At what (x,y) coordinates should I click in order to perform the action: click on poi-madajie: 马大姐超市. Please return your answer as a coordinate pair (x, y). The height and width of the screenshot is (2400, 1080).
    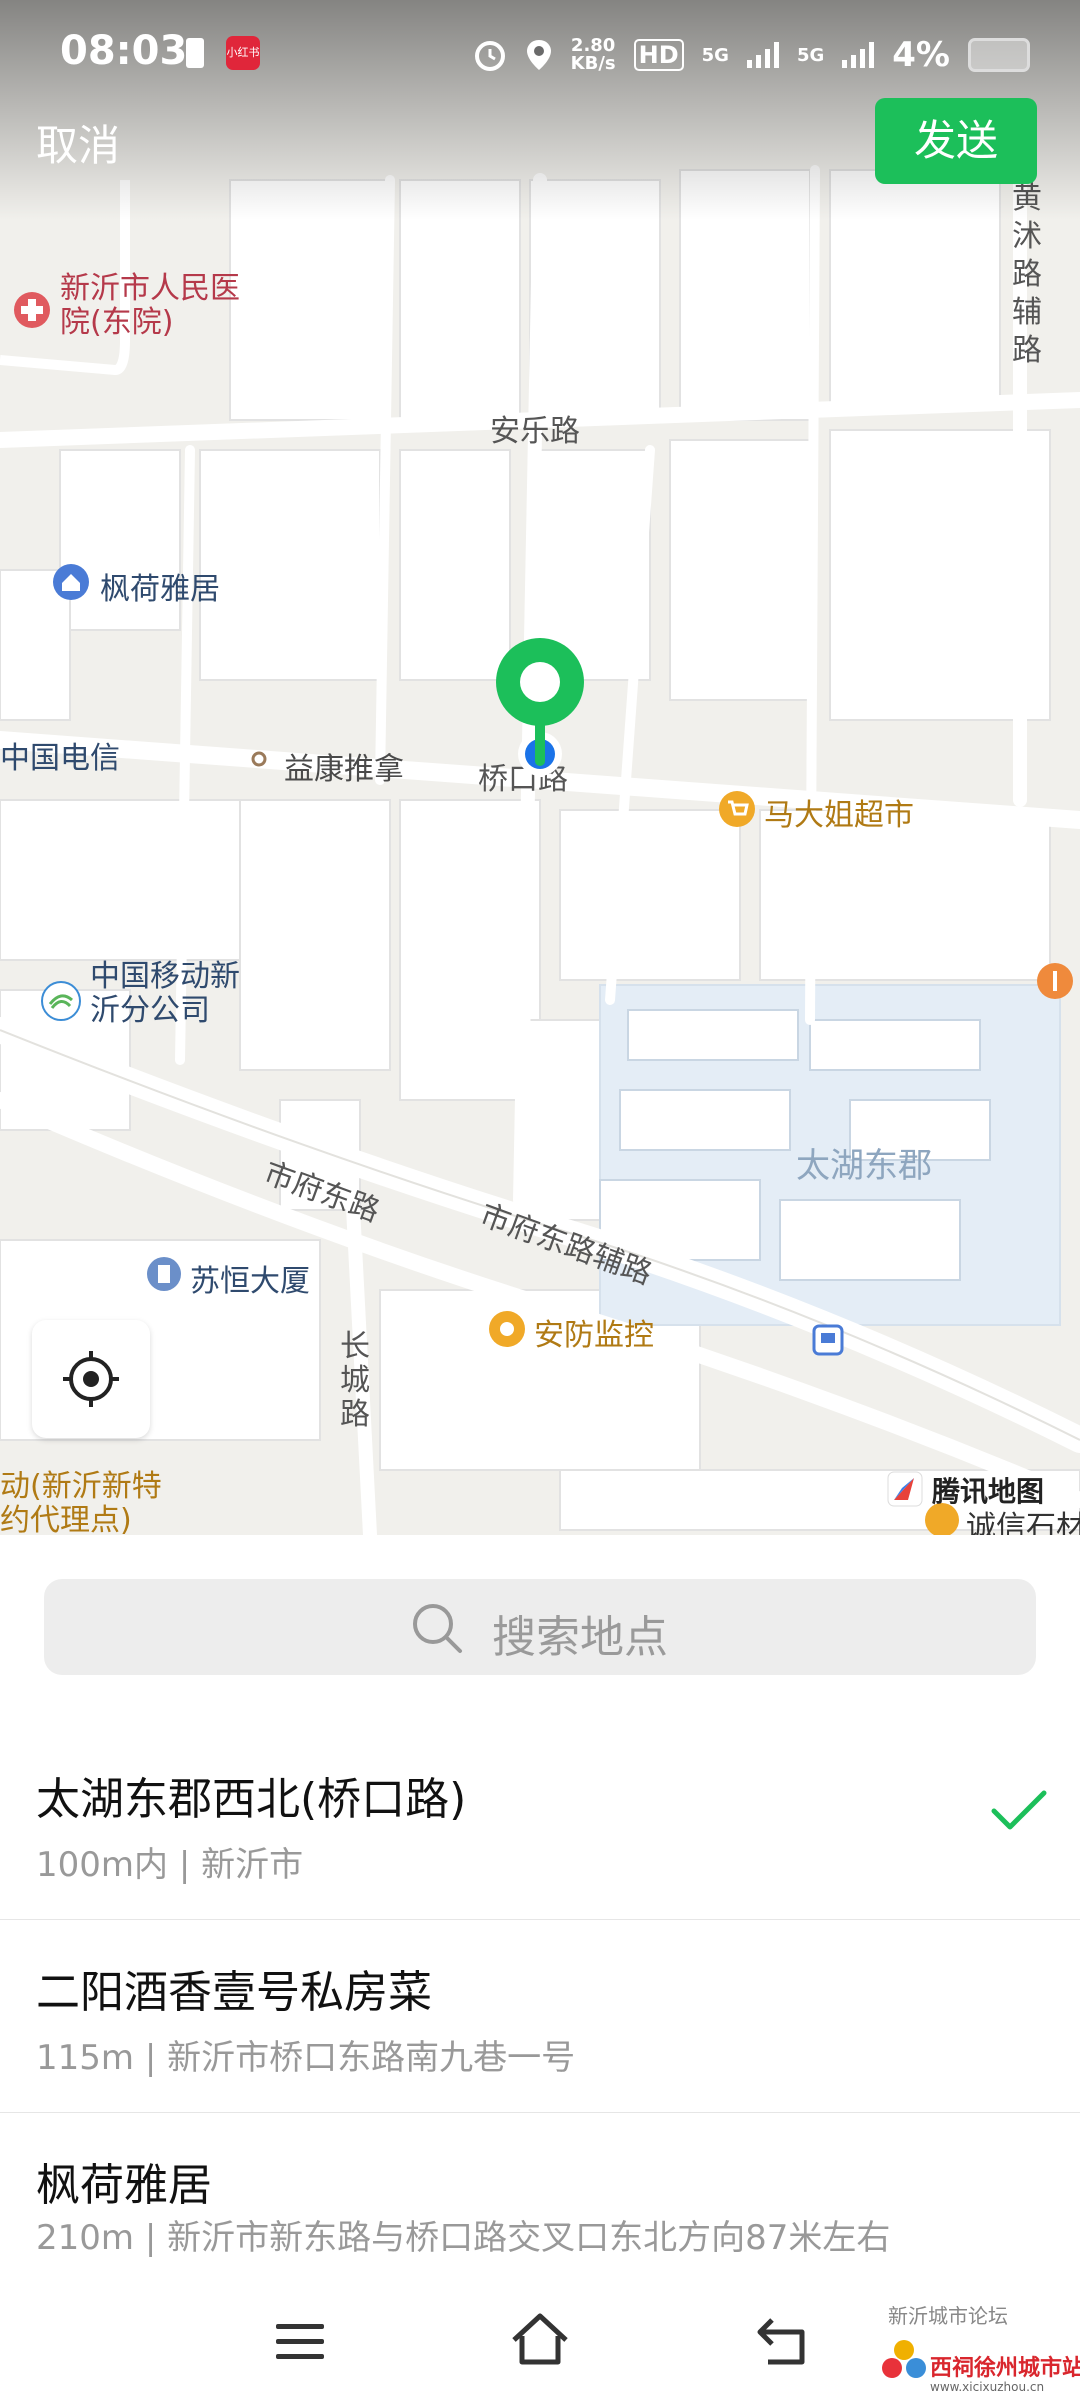
    Looking at the image, I should click on (839, 812).